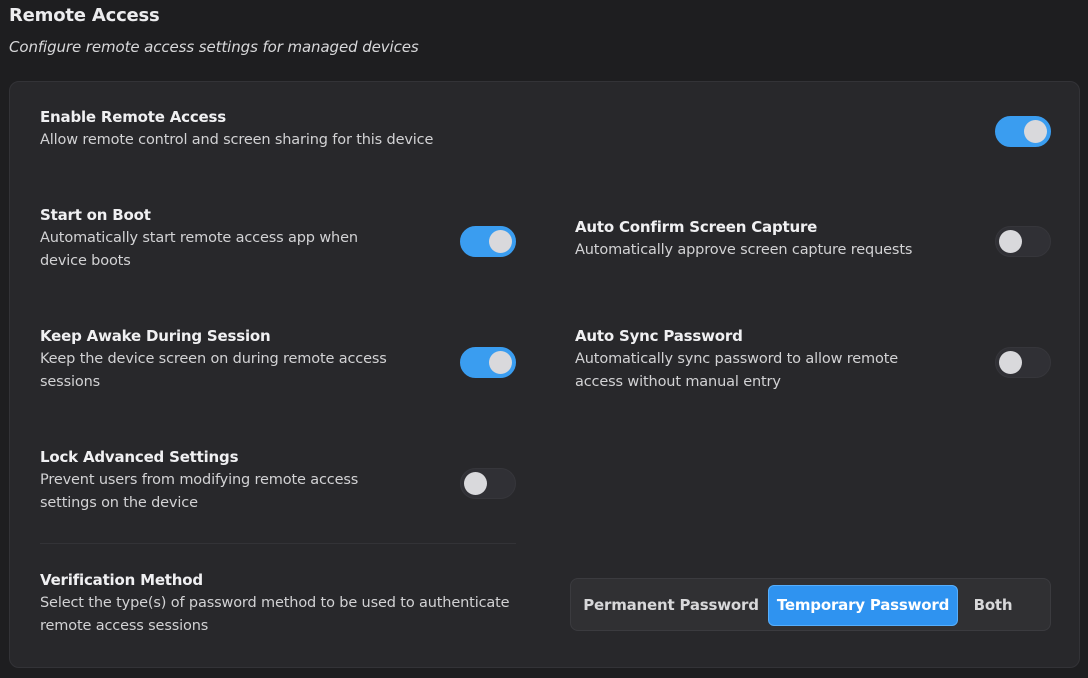 Image resolution: width=1088 pixels, height=678 pixels. Describe the element at coordinates (95, 215) in the screenshot. I see `start-on-boot-title: Start on Boot` at that location.